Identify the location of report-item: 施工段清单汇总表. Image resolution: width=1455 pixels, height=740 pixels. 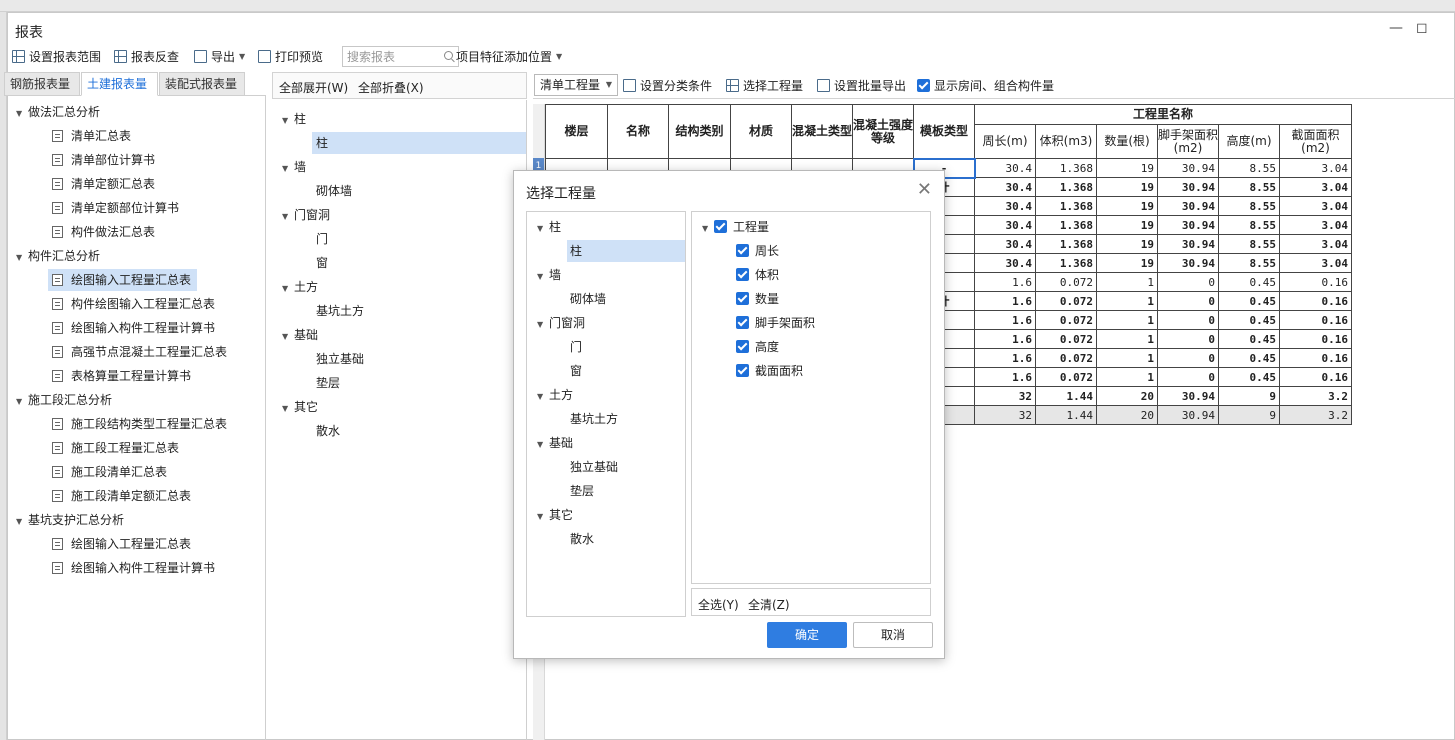
(110, 472).